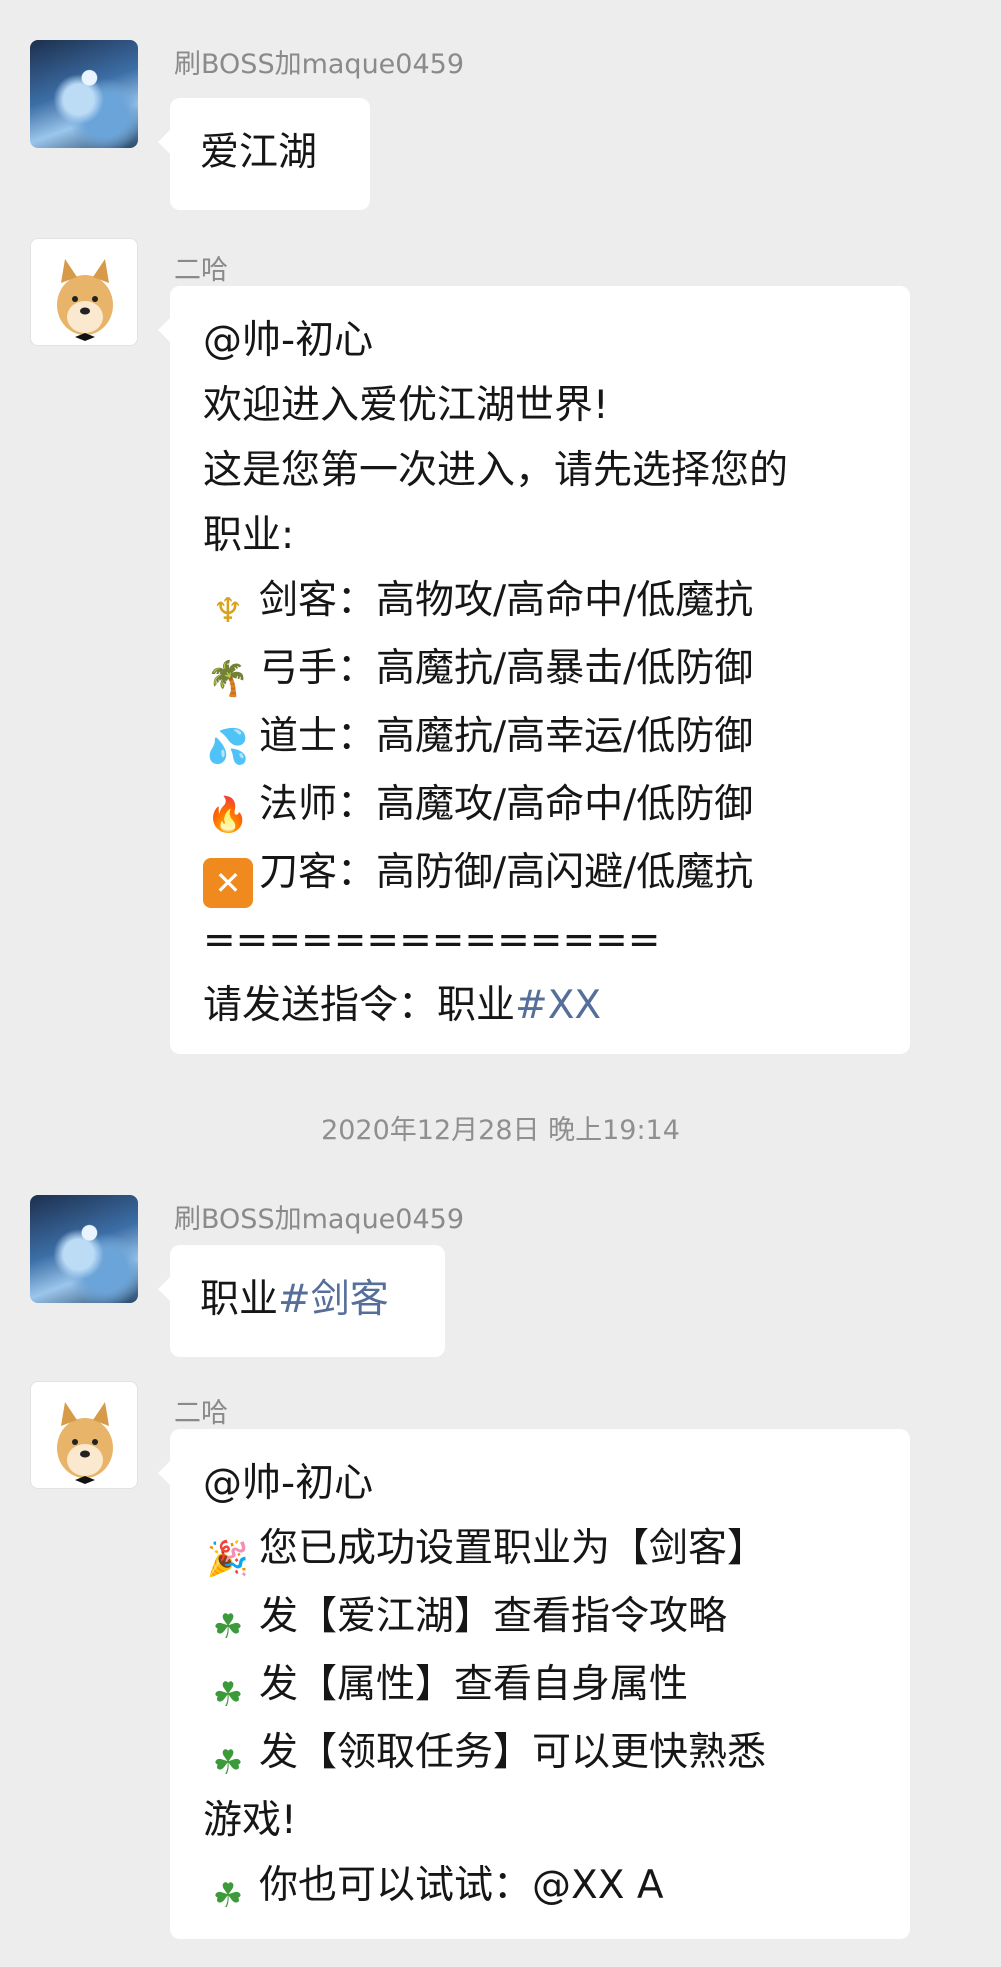 This screenshot has width=1001, height=1967. I want to click on palm-tree-icon: 🌴, so click(228, 679).